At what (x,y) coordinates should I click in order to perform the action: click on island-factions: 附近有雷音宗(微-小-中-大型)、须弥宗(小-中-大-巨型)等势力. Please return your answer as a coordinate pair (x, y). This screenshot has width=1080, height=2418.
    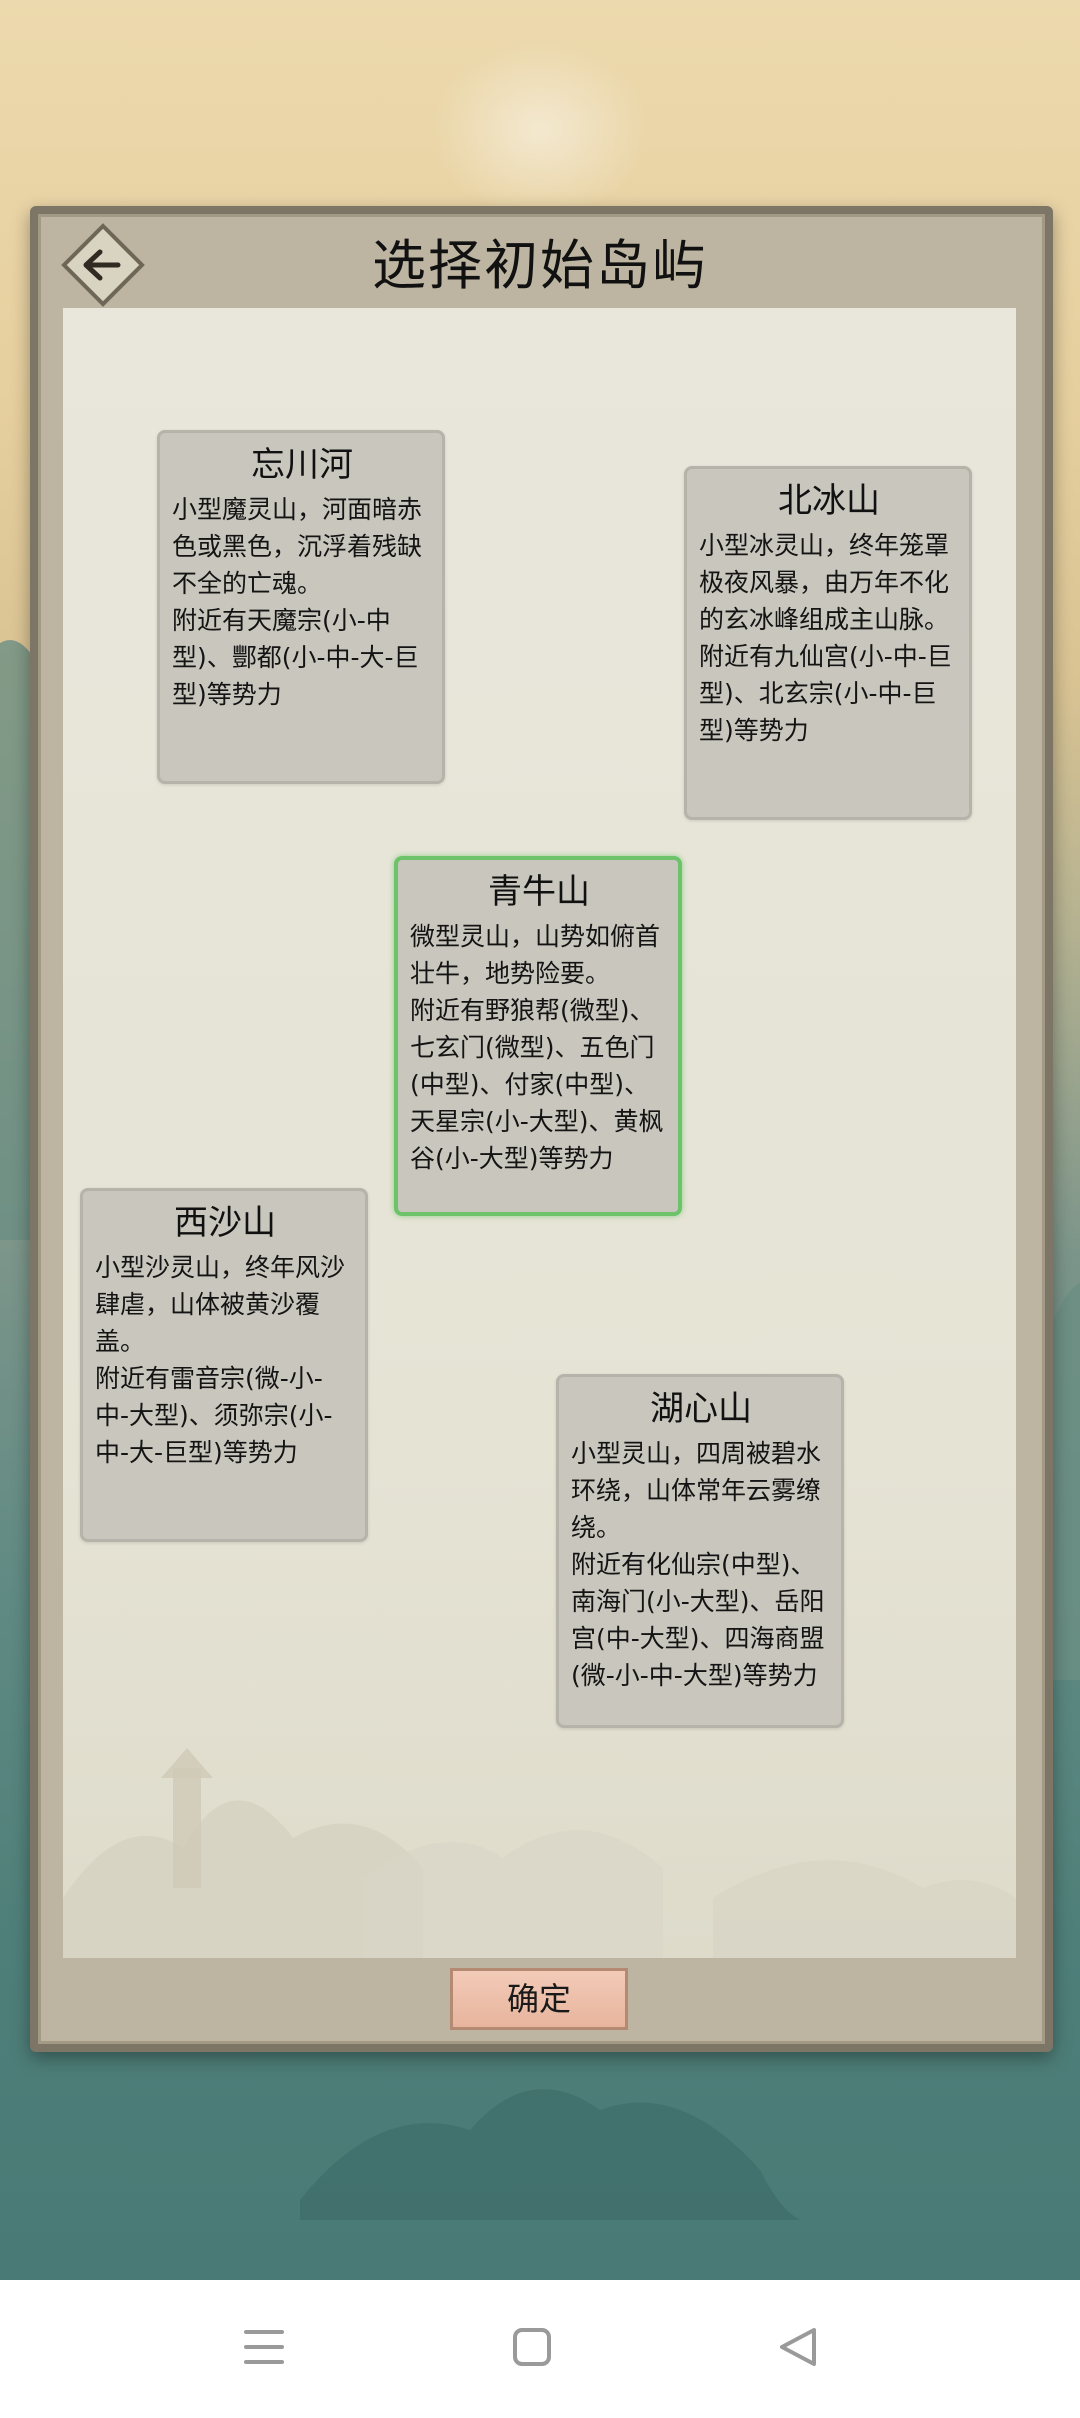
    Looking at the image, I should click on (214, 1415).